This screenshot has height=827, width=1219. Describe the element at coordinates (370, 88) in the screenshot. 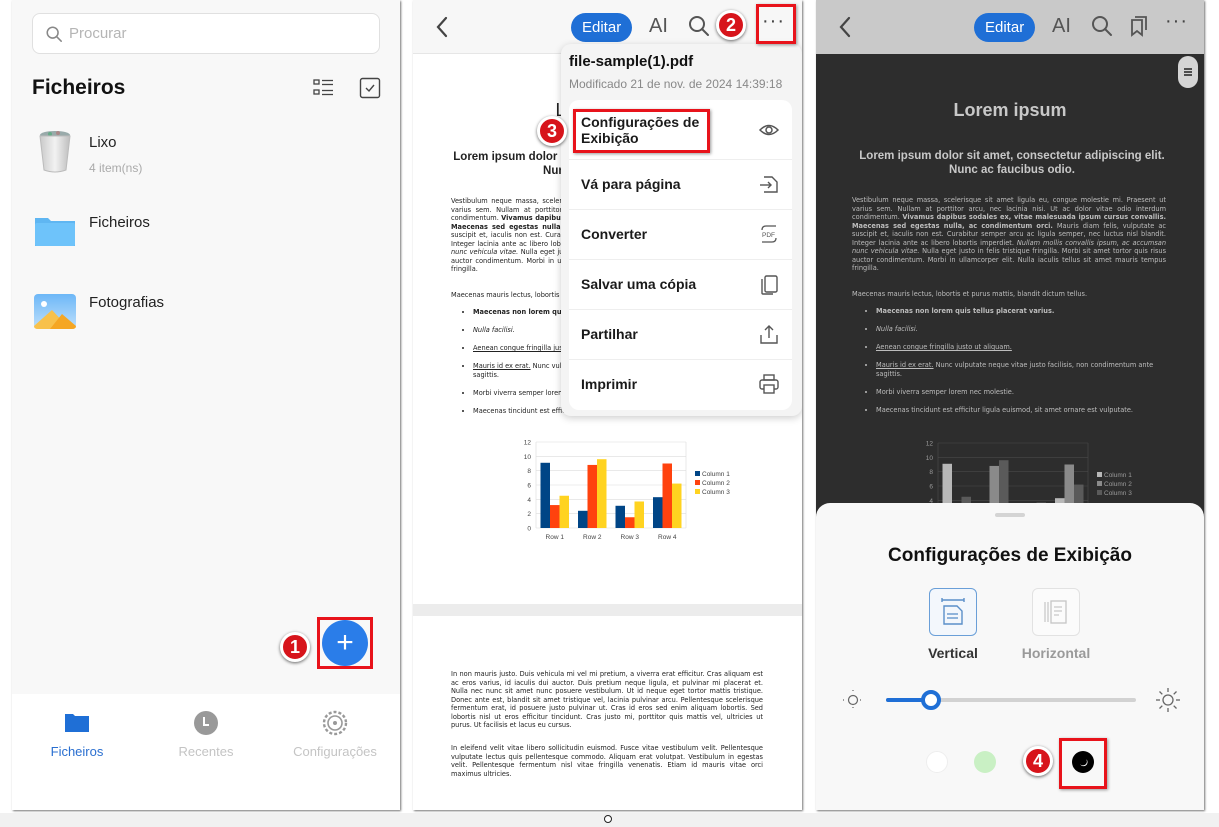

I see `select-button` at that location.